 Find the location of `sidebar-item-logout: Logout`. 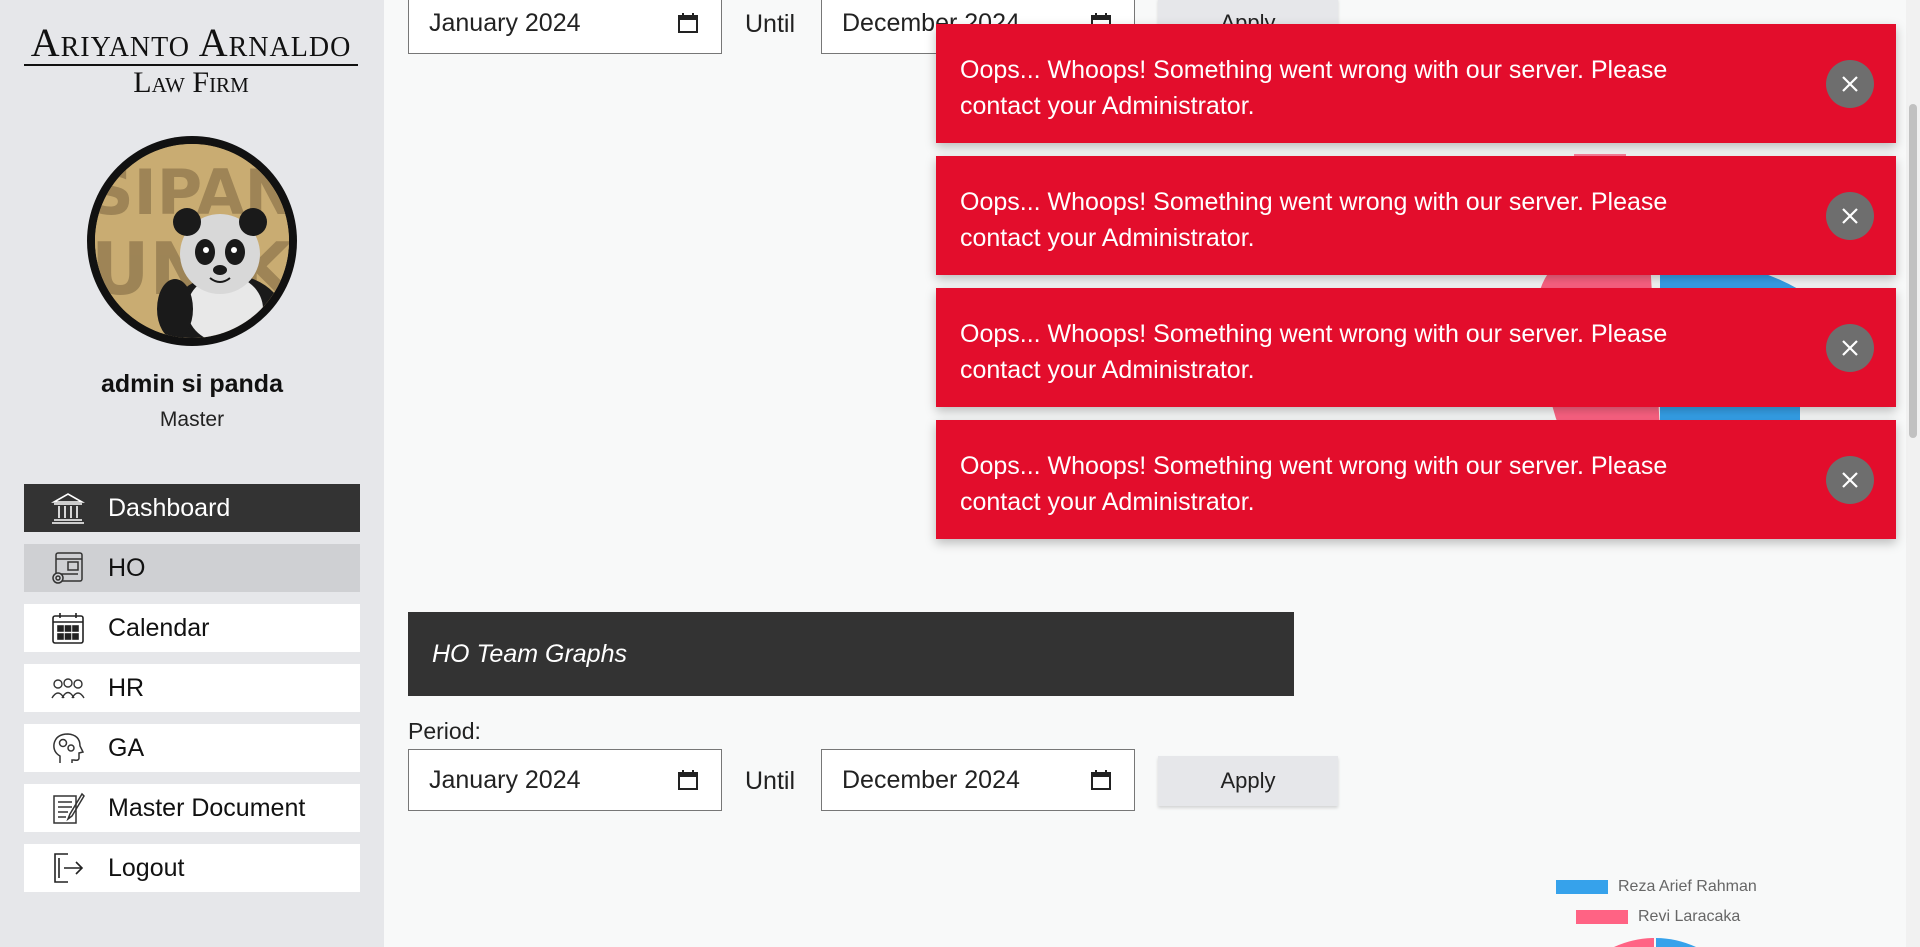

sidebar-item-logout: Logout is located at coordinates (192, 868).